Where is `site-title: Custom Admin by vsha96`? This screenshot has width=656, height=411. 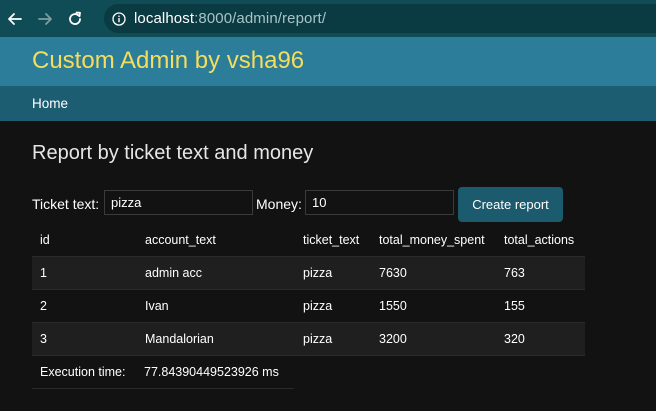
site-title: Custom Admin by vsha96 is located at coordinates (168, 61).